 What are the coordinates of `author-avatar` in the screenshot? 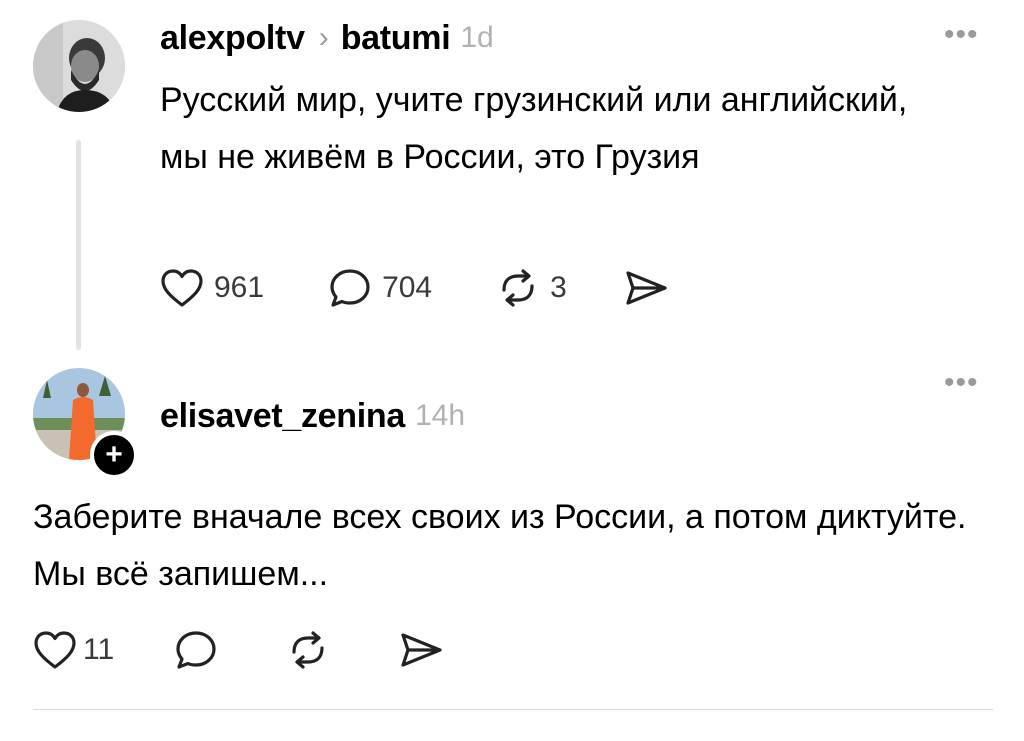 It's located at (79, 66).